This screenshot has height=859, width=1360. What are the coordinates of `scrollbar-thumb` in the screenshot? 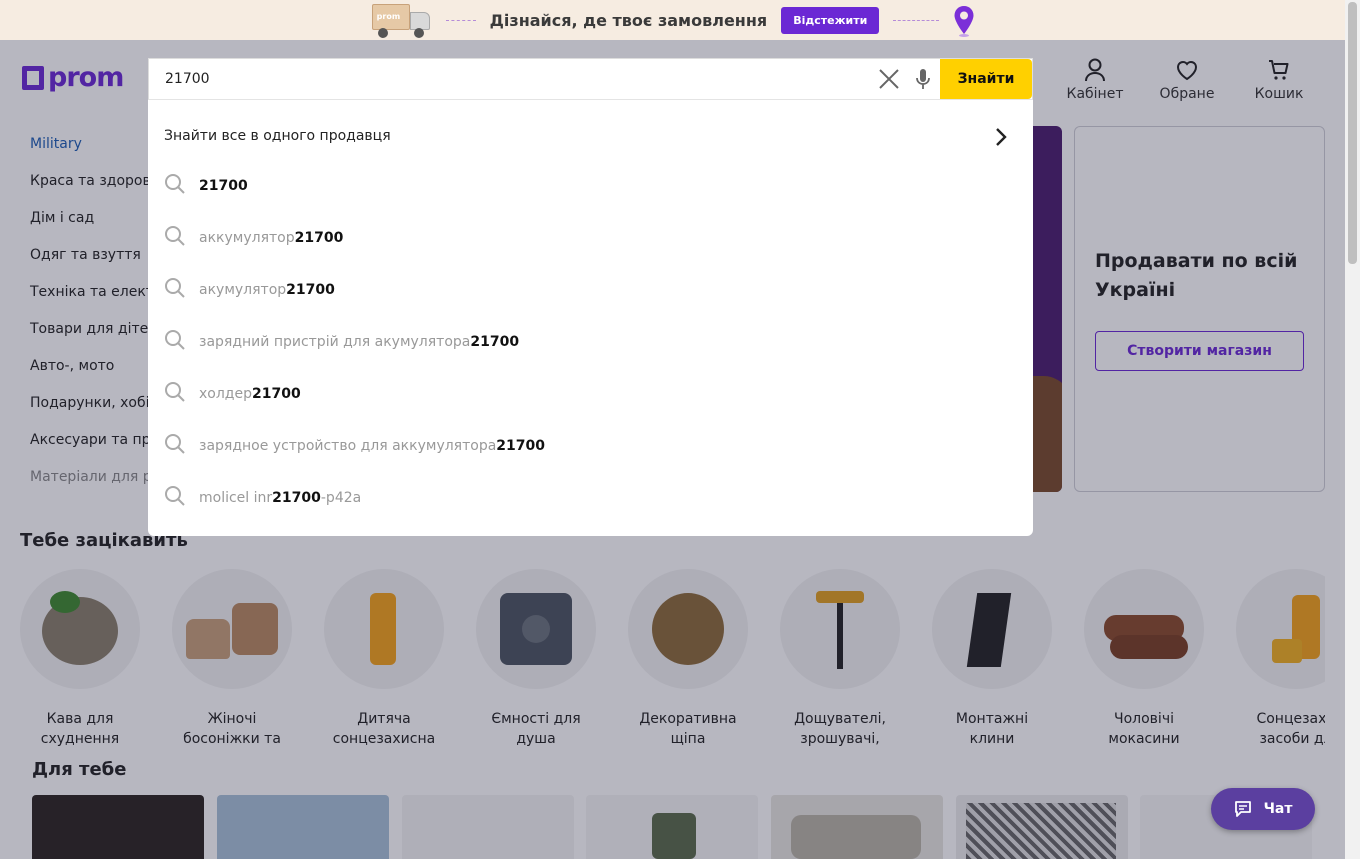 It's located at (1352, 133).